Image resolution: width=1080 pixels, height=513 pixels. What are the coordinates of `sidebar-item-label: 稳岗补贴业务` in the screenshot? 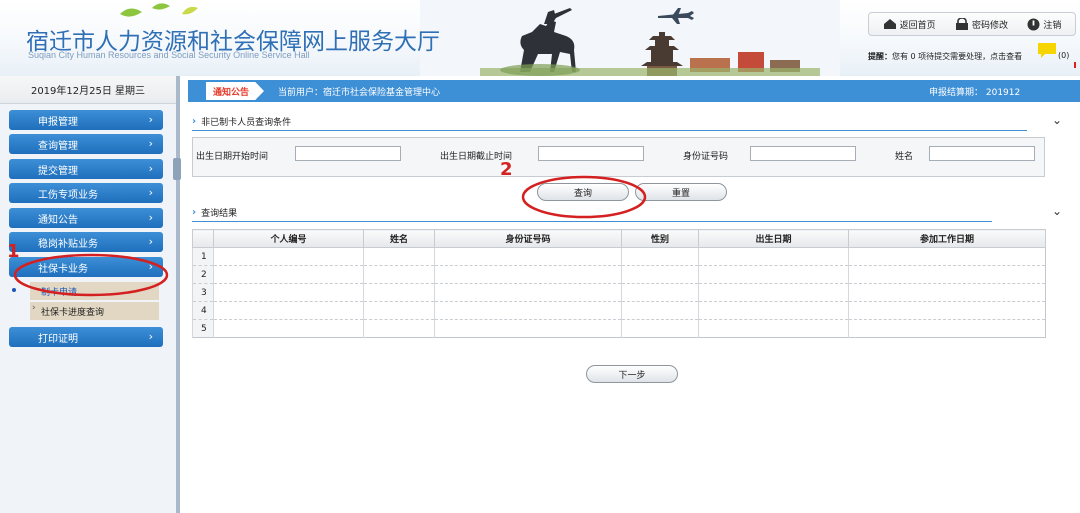 It's located at (68, 244).